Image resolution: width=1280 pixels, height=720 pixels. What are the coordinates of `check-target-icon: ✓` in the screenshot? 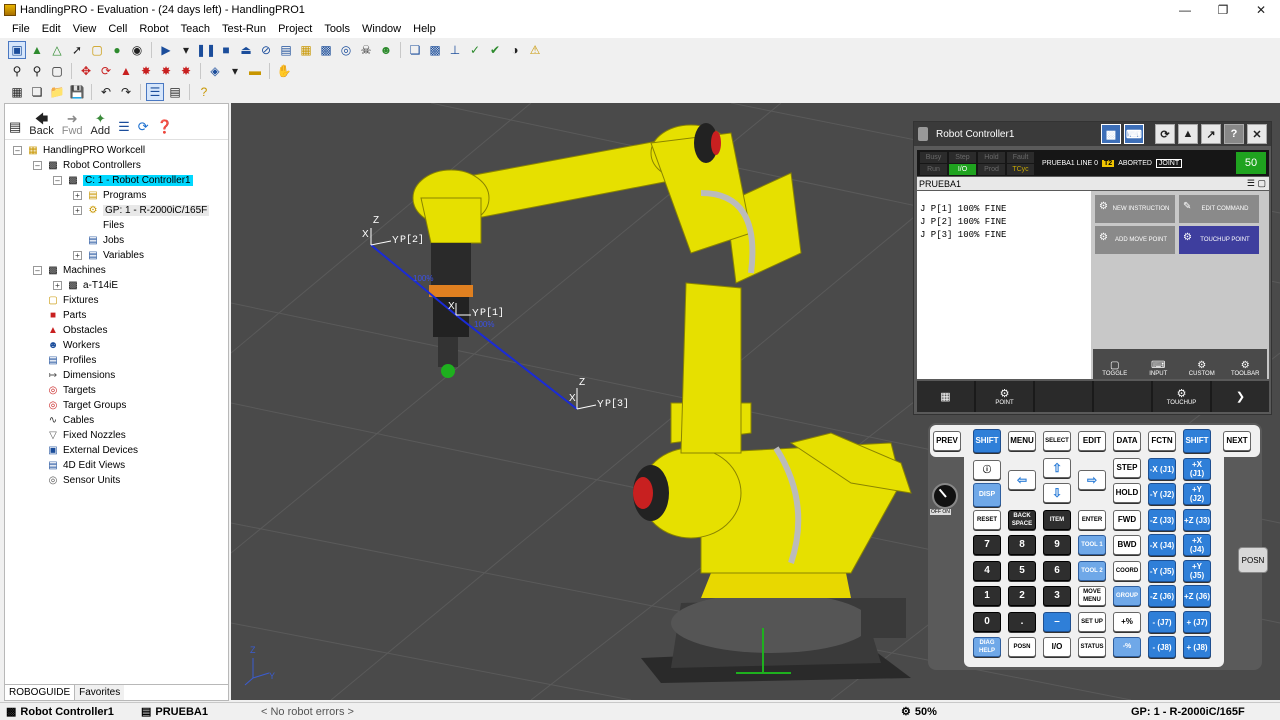 It's located at (475, 50).